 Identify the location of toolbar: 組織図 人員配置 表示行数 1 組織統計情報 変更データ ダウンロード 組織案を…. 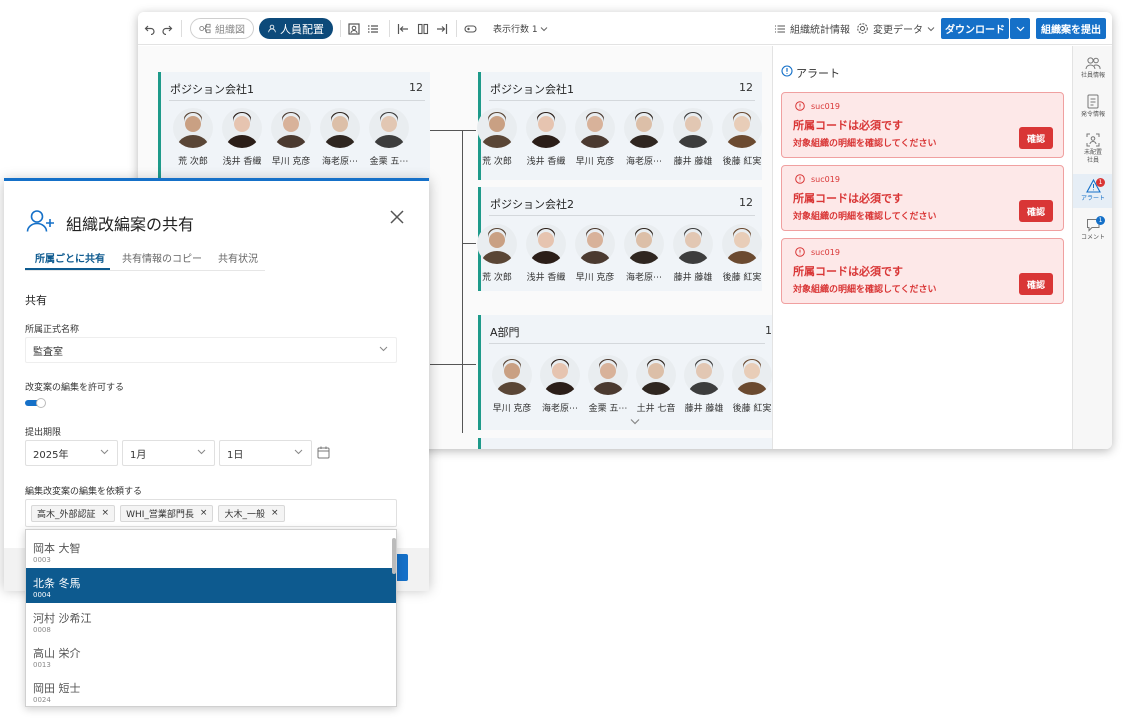
(625, 28).